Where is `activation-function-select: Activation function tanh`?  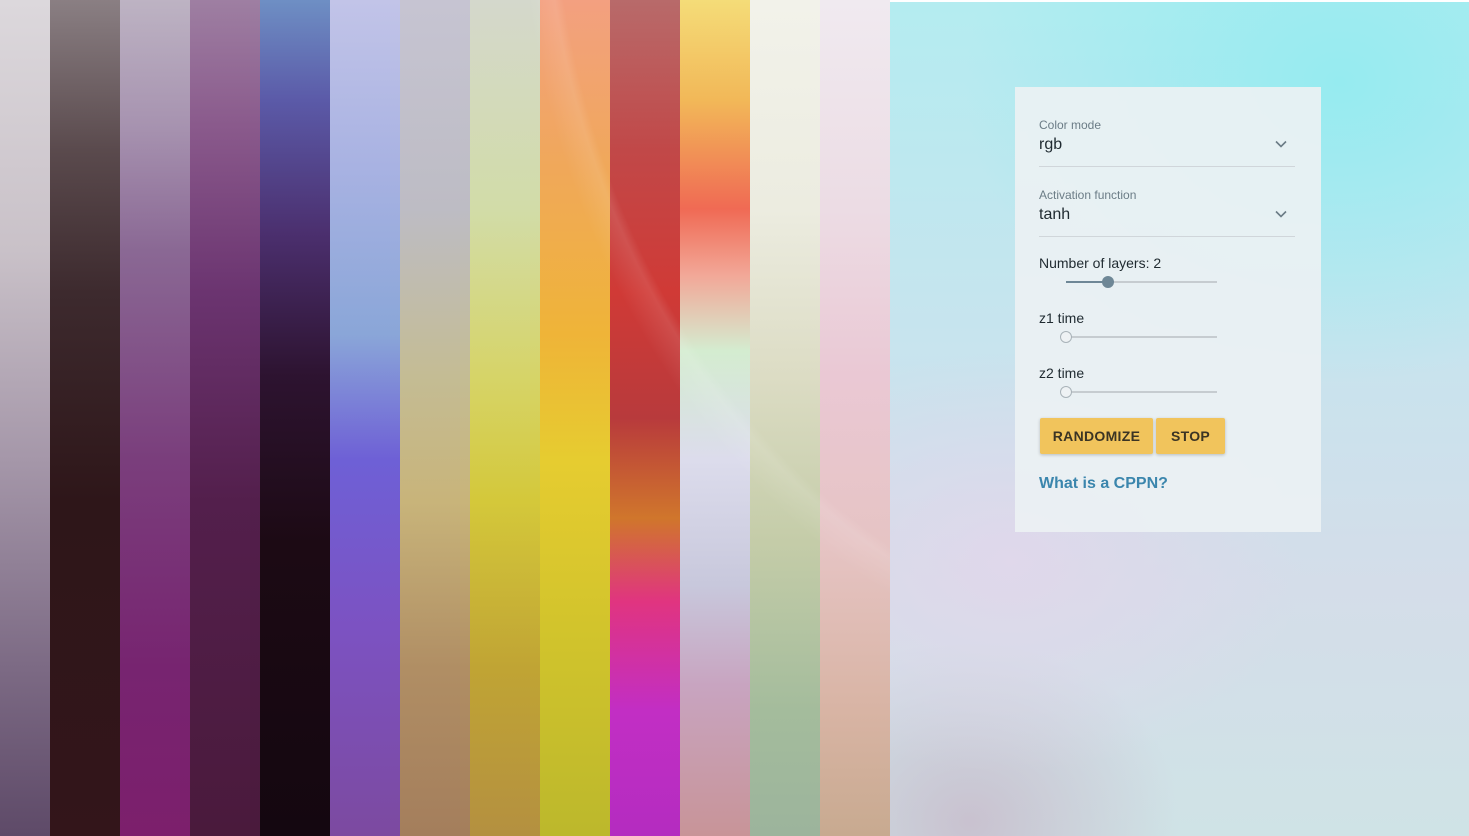
activation-function-select: Activation function tanh is located at coordinates (1167, 212).